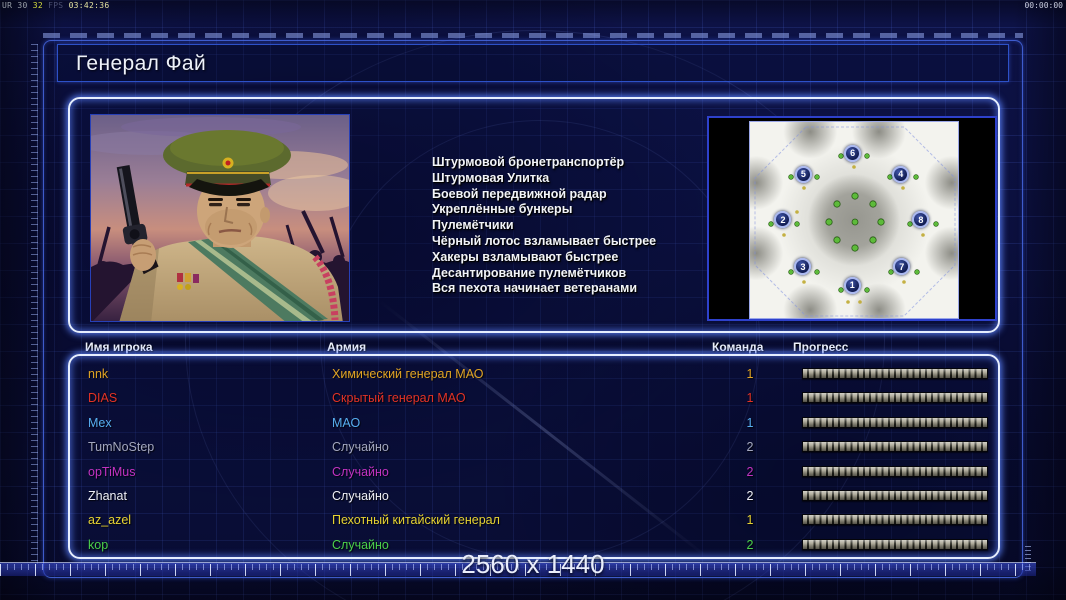 This screenshot has height=600, width=1066. What do you see at coordinates (534, 521) in the screenshot?
I see `table-row: az_azel Пехотный китайский генерал 1` at bounding box center [534, 521].